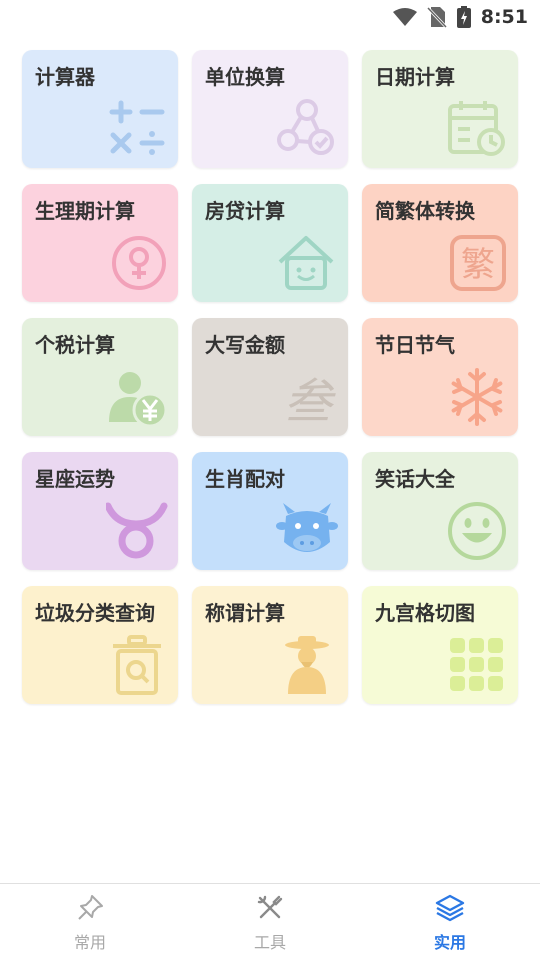 The width and height of the screenshot is (540, 960). I want to click on tab-practical: 实用, so click(450, 922).